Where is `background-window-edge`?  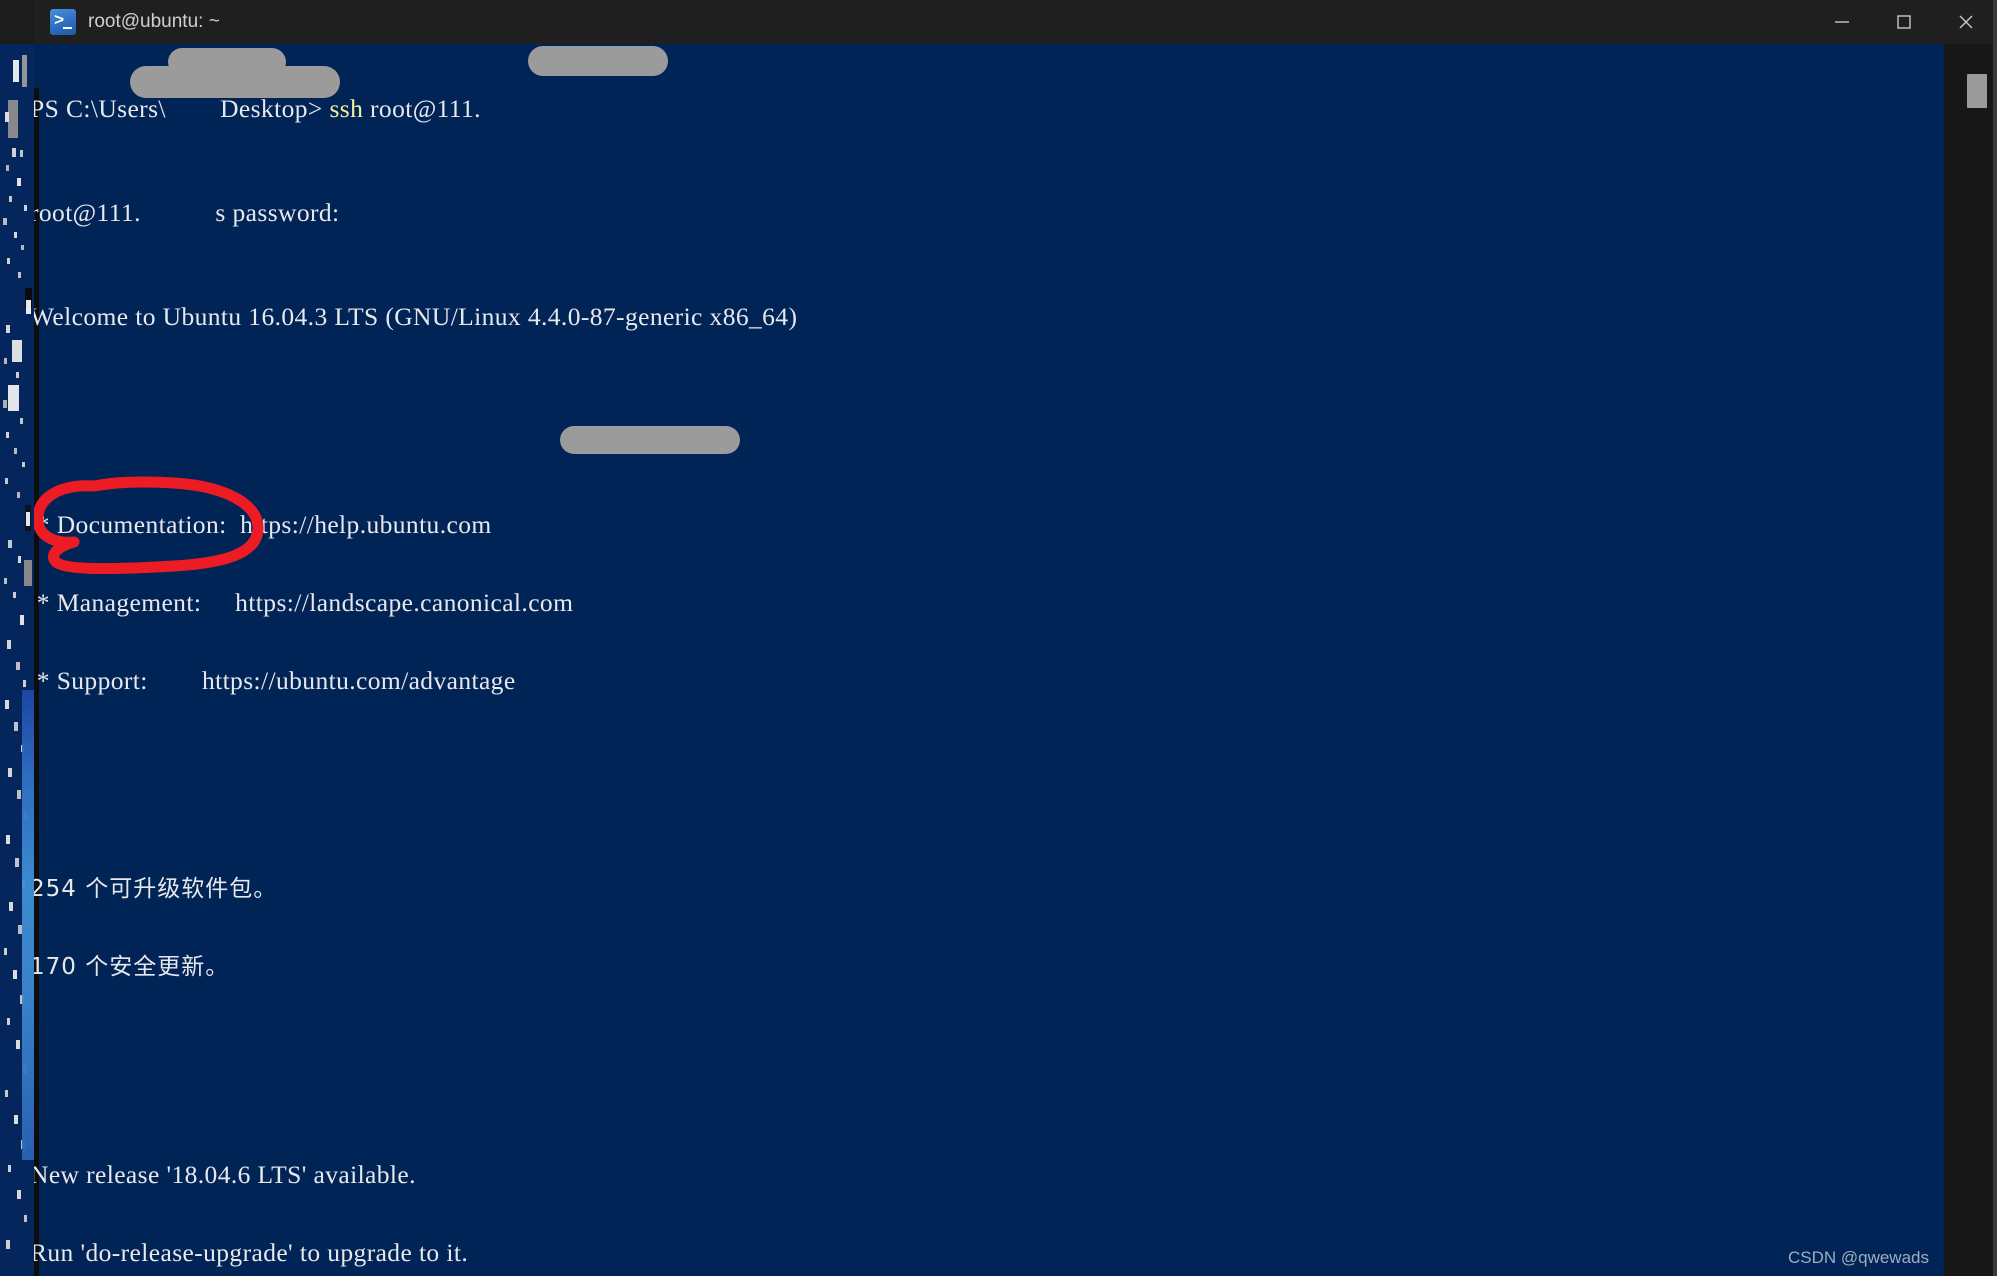 background-window-edge is located at coordinates (28, 925).